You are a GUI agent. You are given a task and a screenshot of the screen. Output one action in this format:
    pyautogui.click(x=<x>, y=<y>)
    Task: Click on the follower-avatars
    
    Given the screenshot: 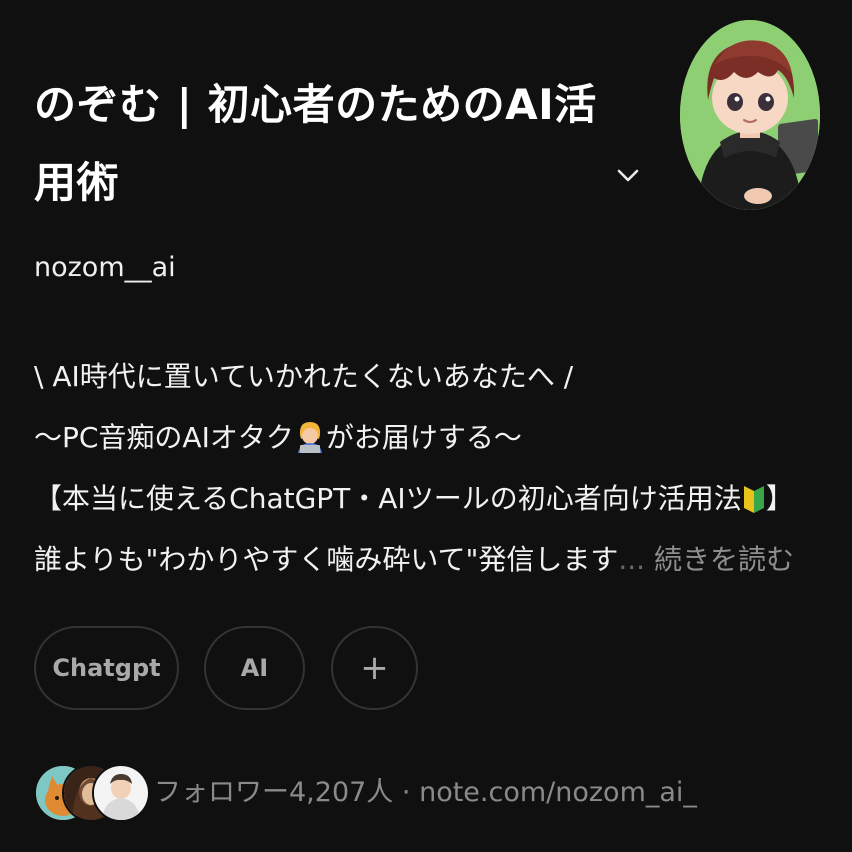 What is the action you would take?
    pyautogui.click(x=92, y=793)
    